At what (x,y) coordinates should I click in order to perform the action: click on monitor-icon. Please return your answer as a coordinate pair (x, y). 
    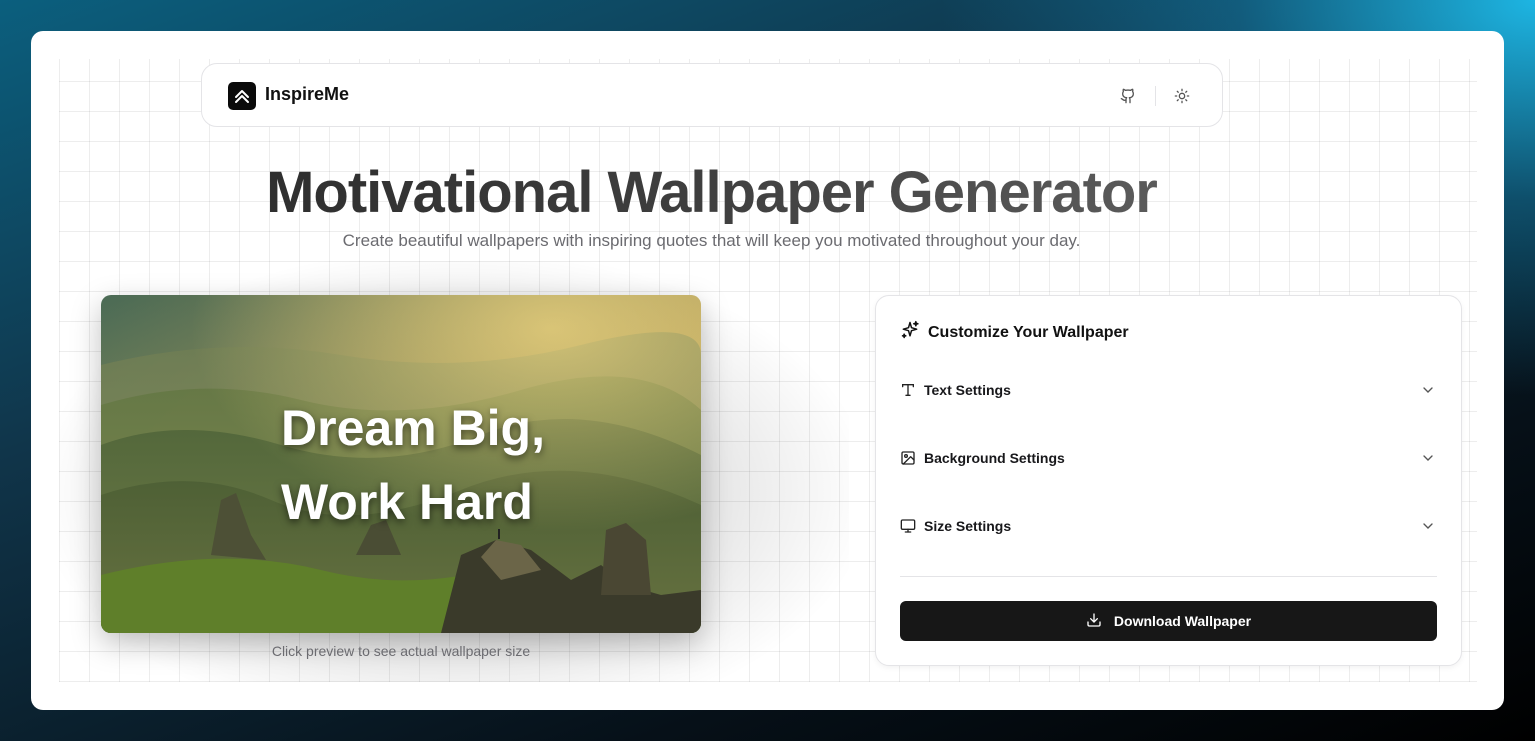
    Looking at the image, I should click on (908, 526).